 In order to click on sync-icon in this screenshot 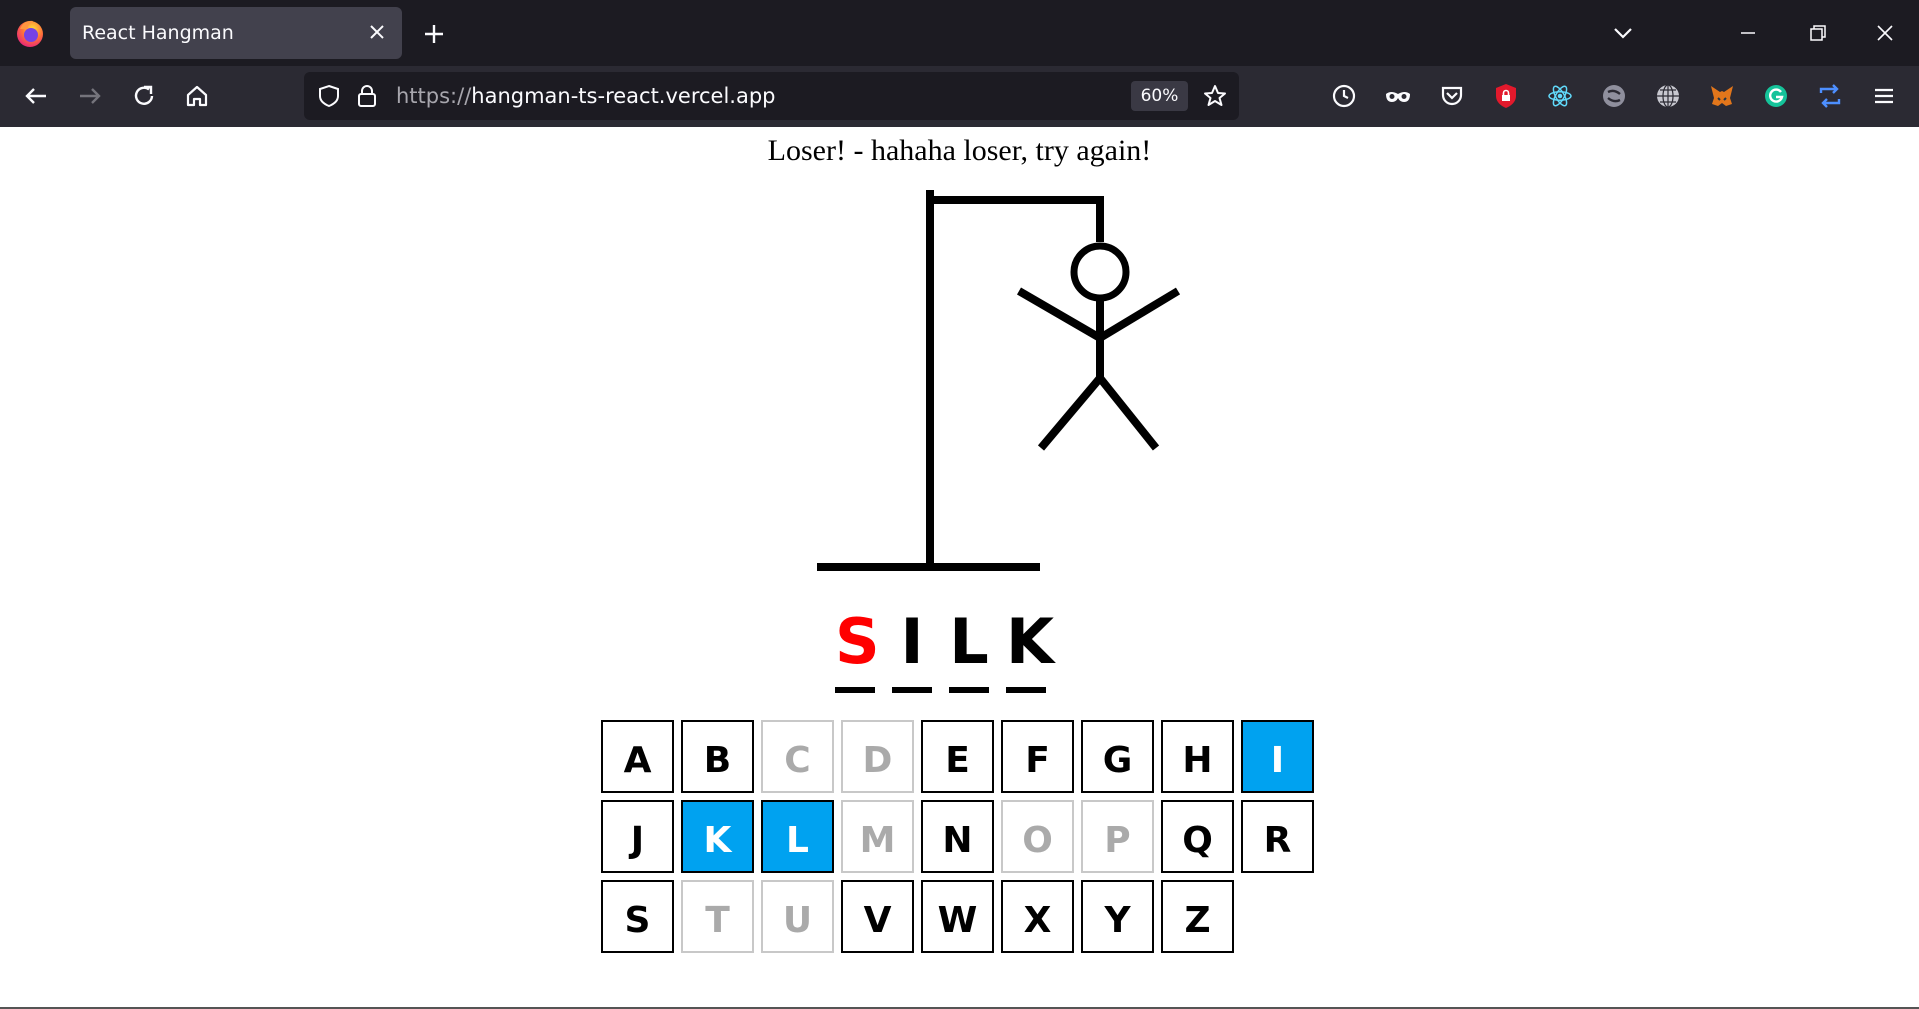, I will do `click(1830, 96)`.